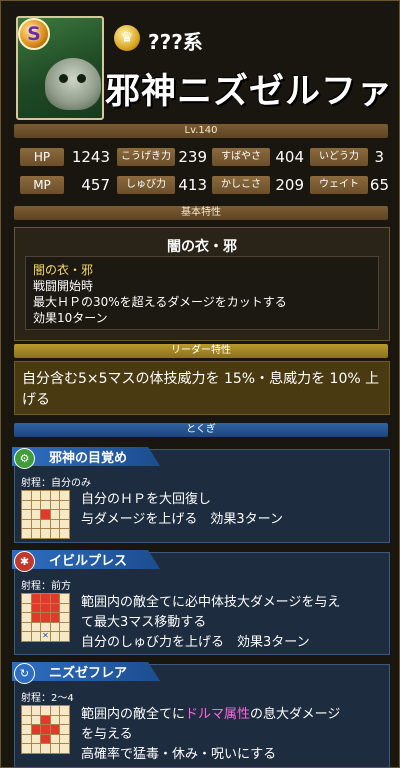  What do you see at coordinates (289, 185) in the screenshot?
I see `stat-value-wisdom: 209` at bounding box center [289, 185].